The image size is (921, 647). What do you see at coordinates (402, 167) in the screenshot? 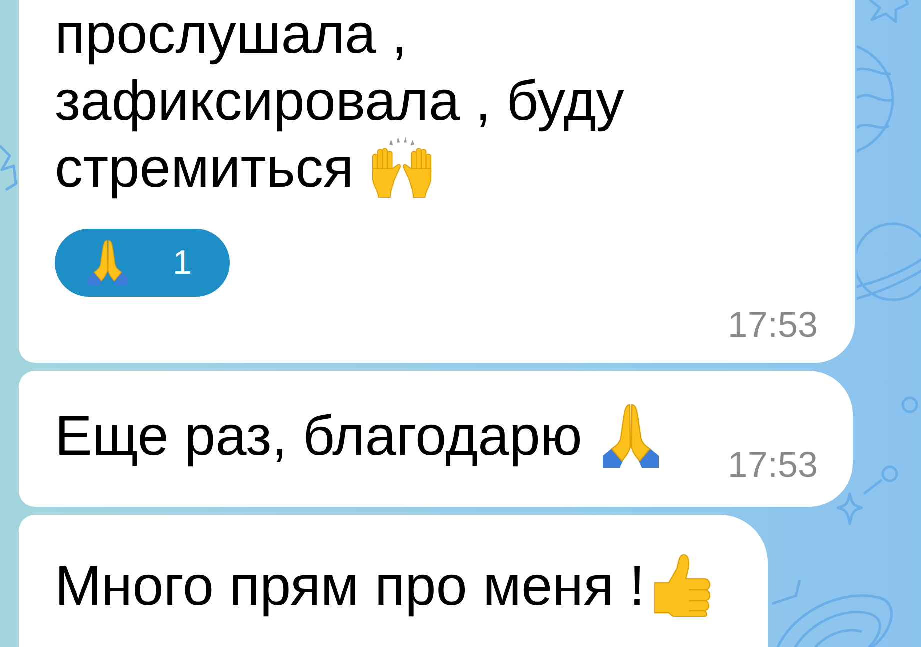
I see `raised-hands-icon` at bounding box center [402, 167].